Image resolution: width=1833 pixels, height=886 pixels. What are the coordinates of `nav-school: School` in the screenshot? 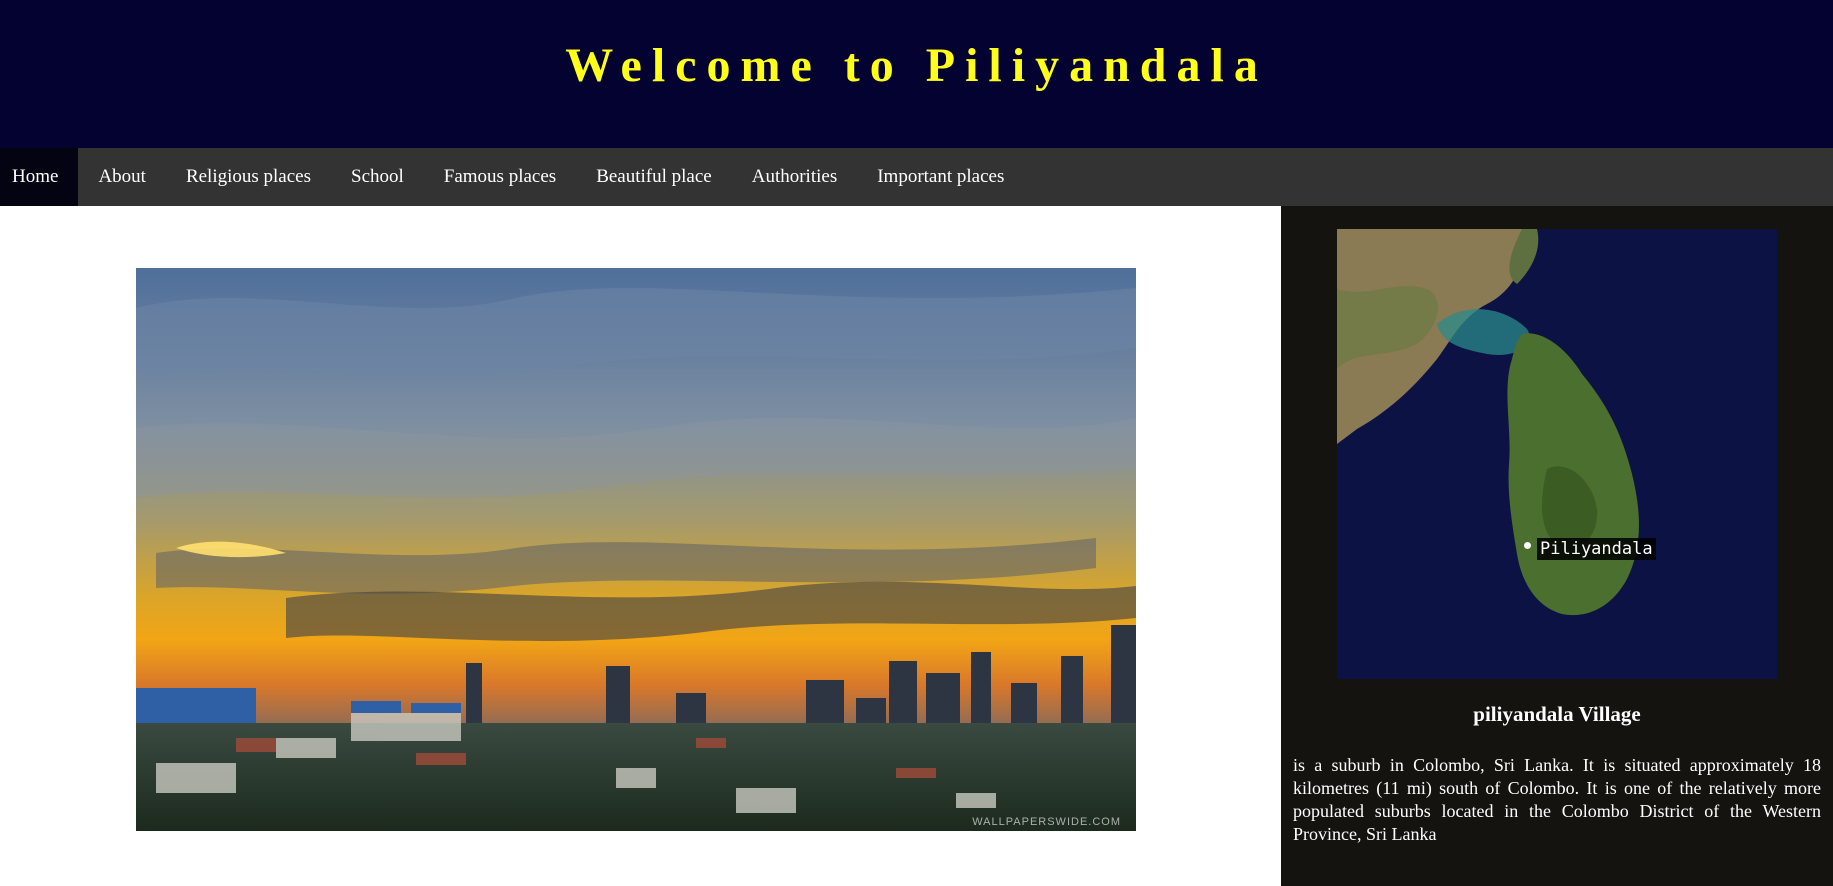 It's located at (377, 177).